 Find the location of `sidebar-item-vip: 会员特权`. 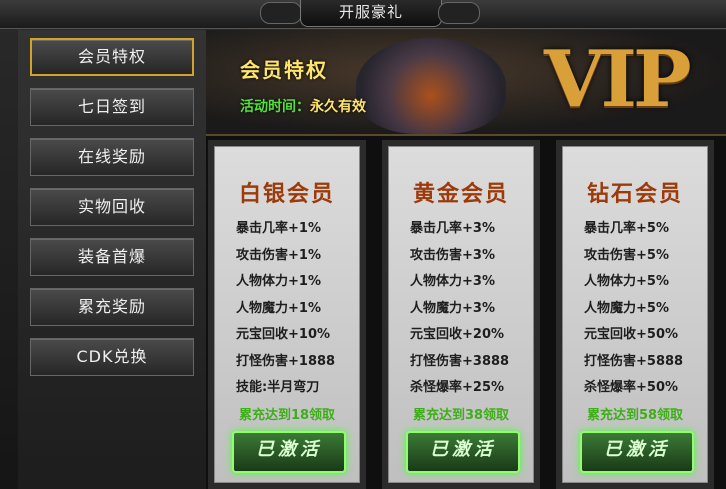

sidebar-item-vip: 会员特权 is located at coordinates (112, 57).